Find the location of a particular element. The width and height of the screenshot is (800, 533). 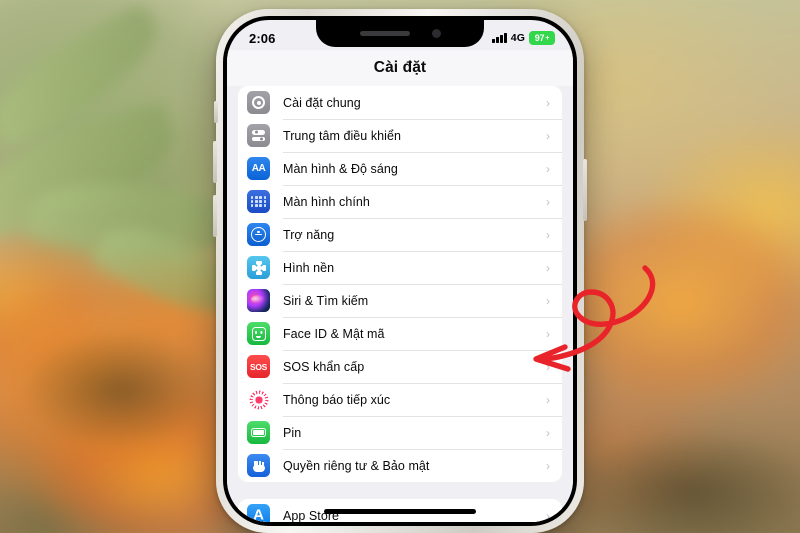

notch is located at coordinates (400, 33).